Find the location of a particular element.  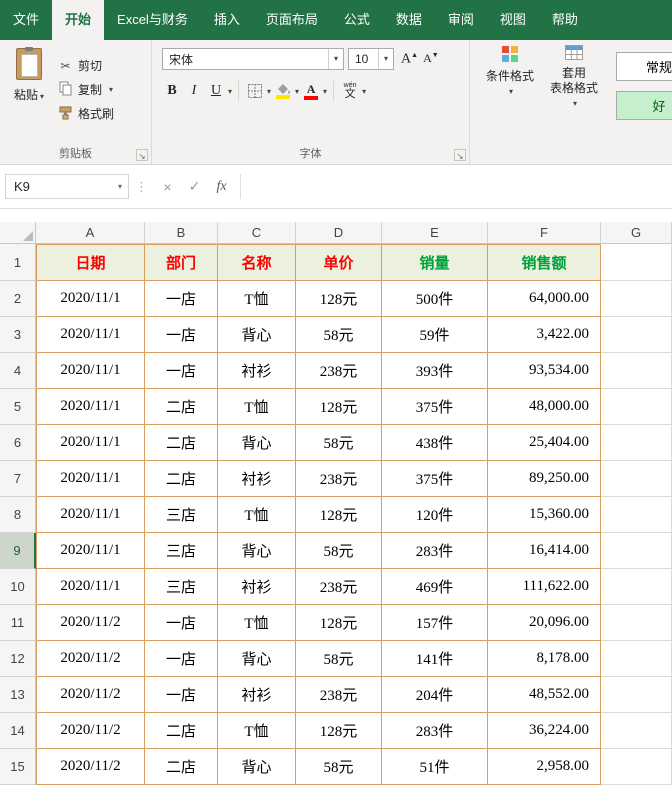

row-header-13: 13 is located at coordinates (18, 695).